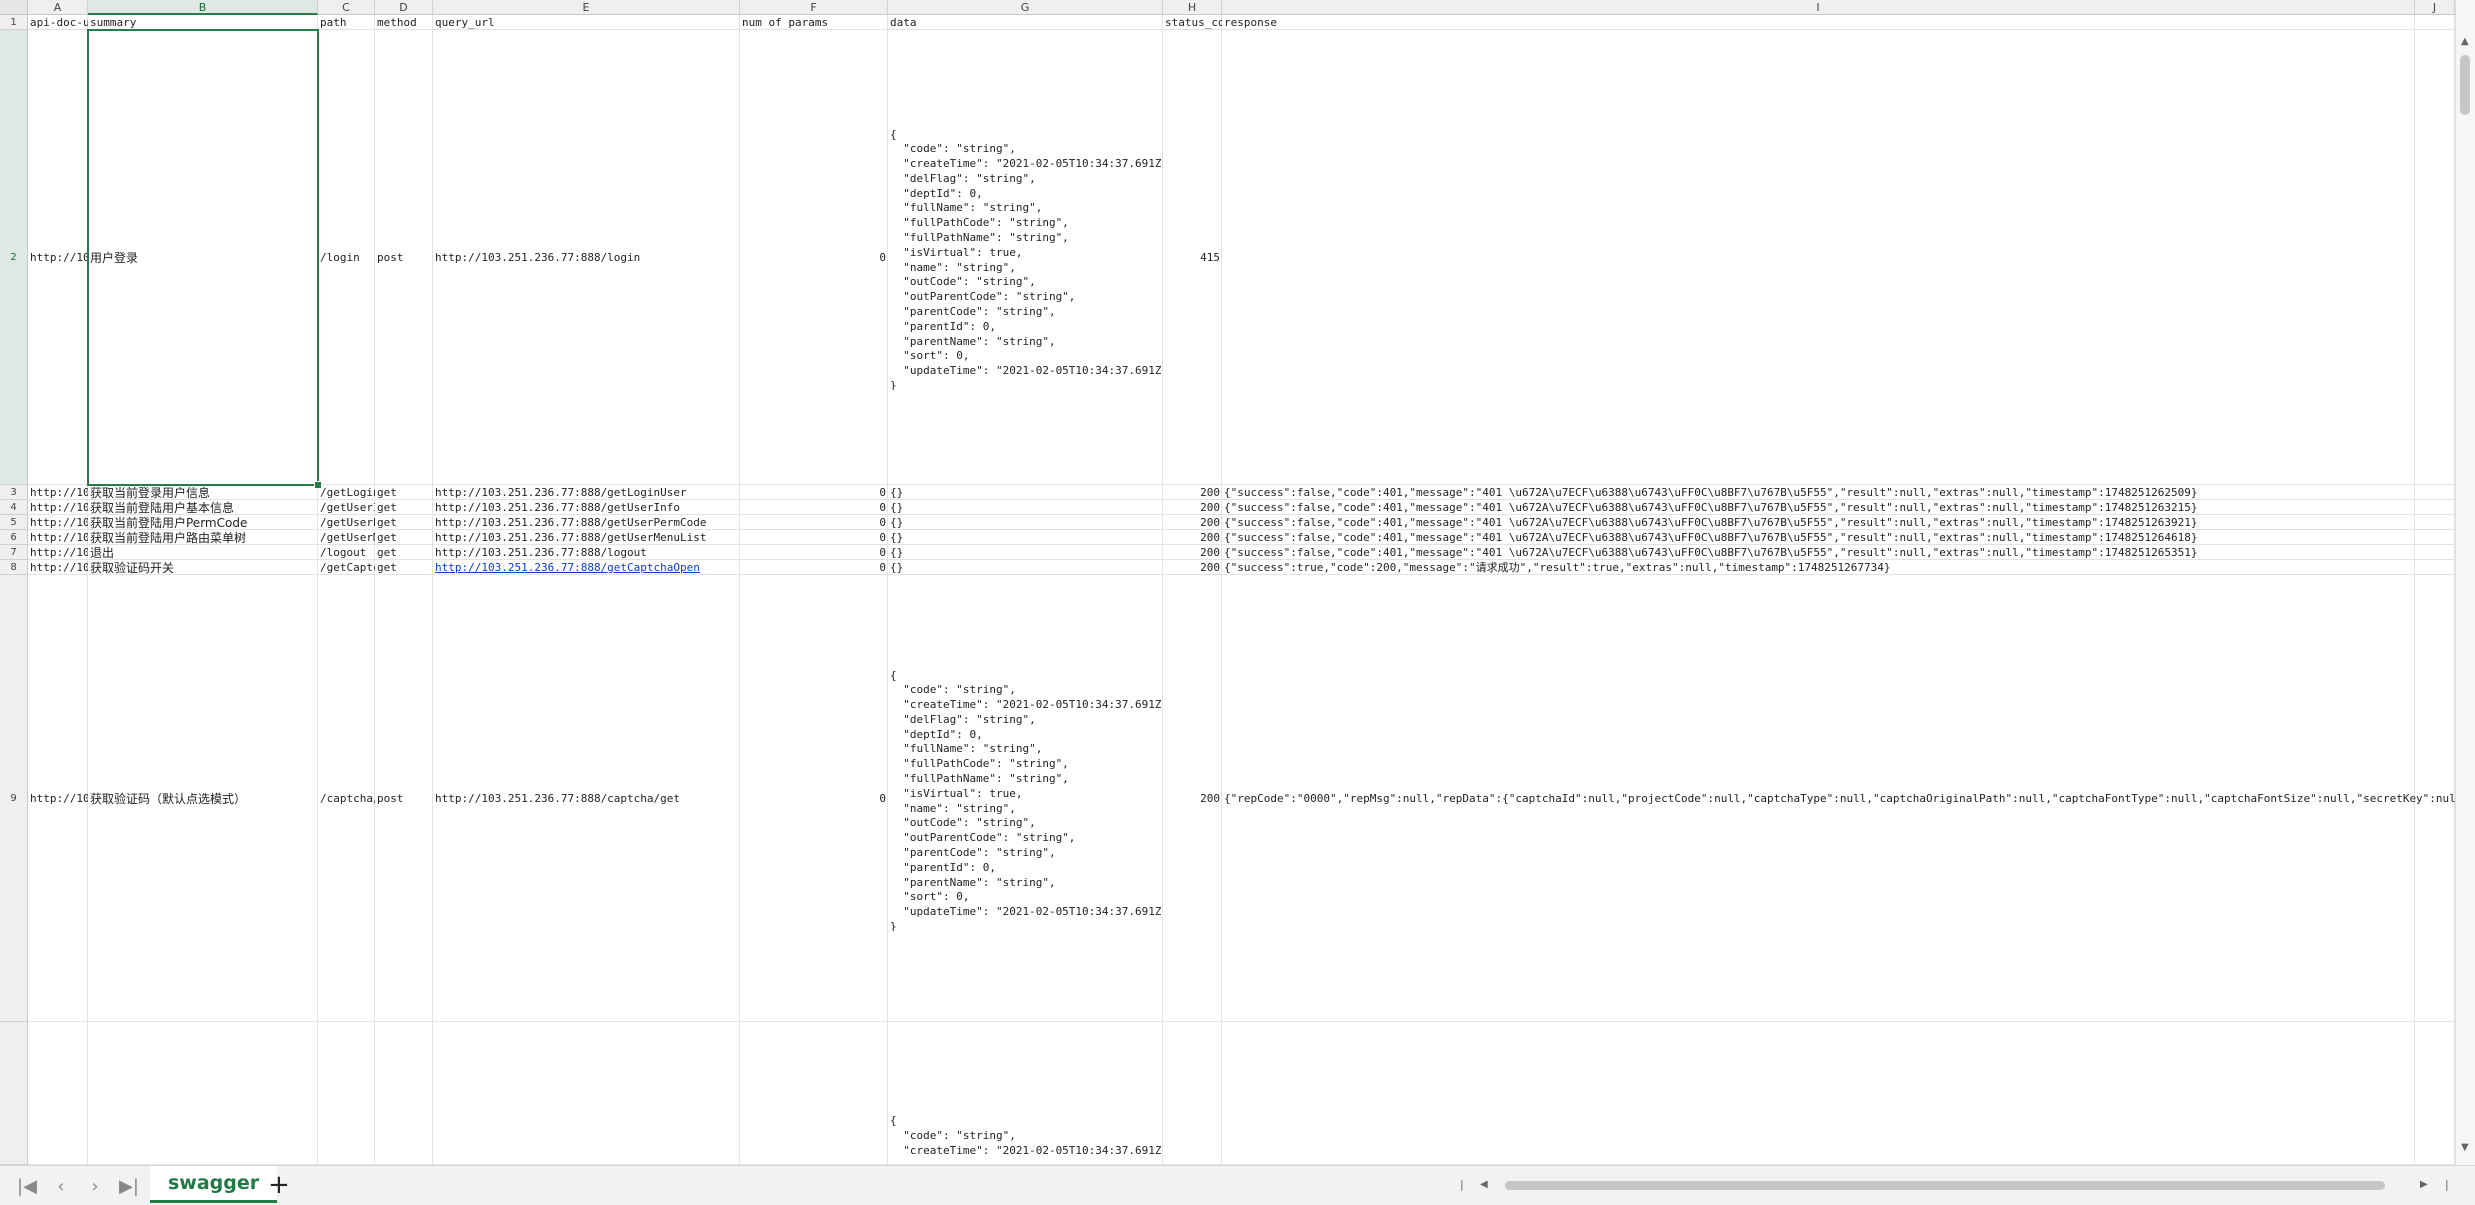 This screenshot has height=1205, width=2475. Describe the element at coordinates (2465, 85) in the screenshot. I see `vertical-scroll-thumb` at that location.